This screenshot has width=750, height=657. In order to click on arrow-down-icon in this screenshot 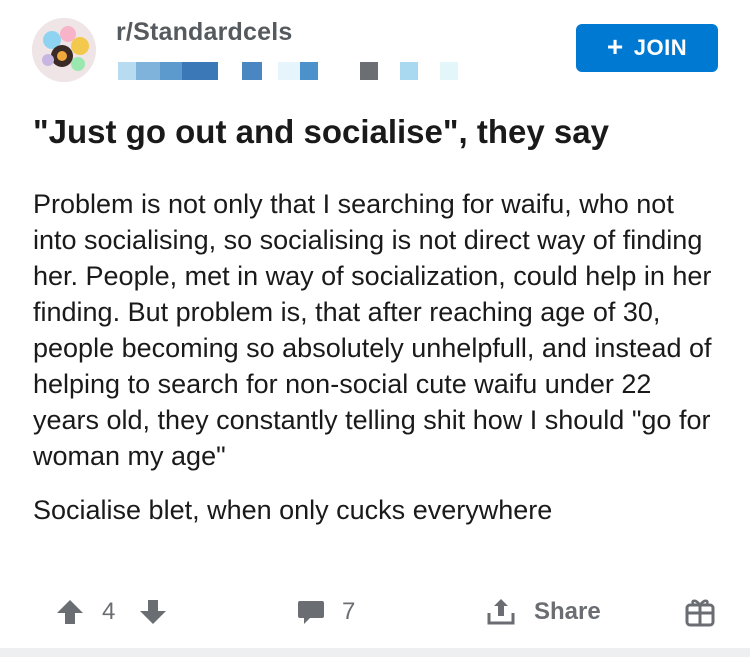, I will do `click(153, 612)`.